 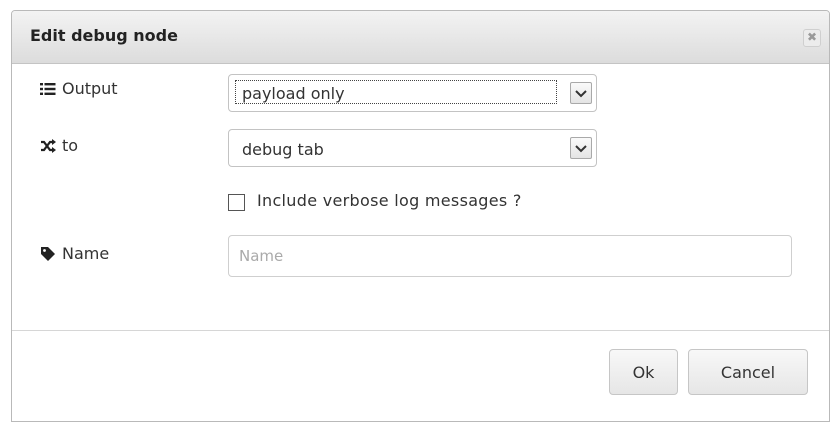 I want to click on output-selected-value: payload only, so click(x=293, y=93).